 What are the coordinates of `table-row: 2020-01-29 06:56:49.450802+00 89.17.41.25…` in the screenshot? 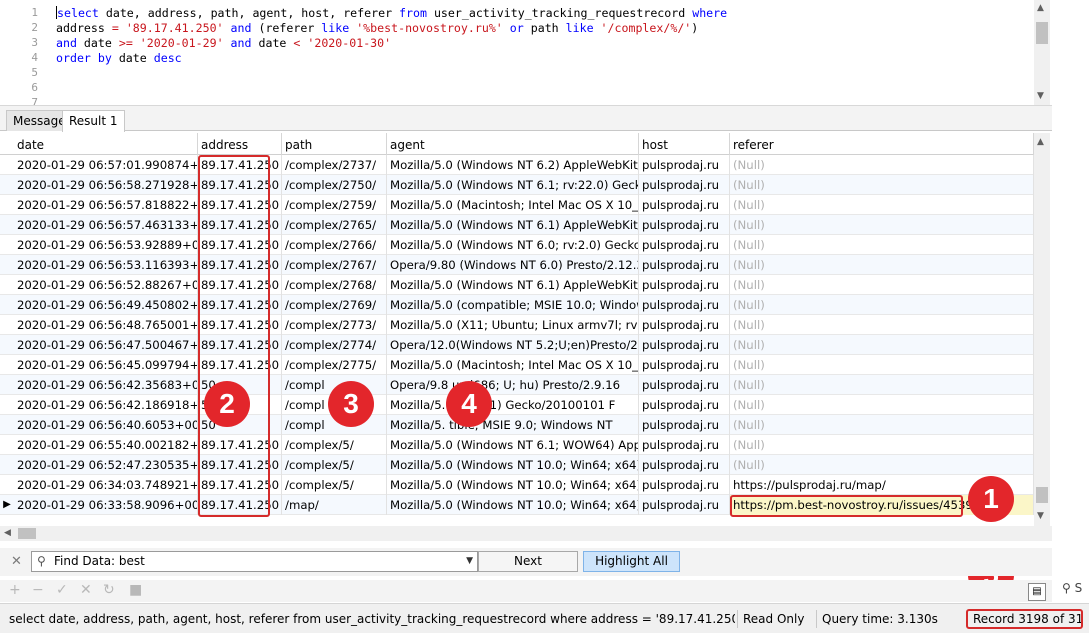 It's located at (517, 305).